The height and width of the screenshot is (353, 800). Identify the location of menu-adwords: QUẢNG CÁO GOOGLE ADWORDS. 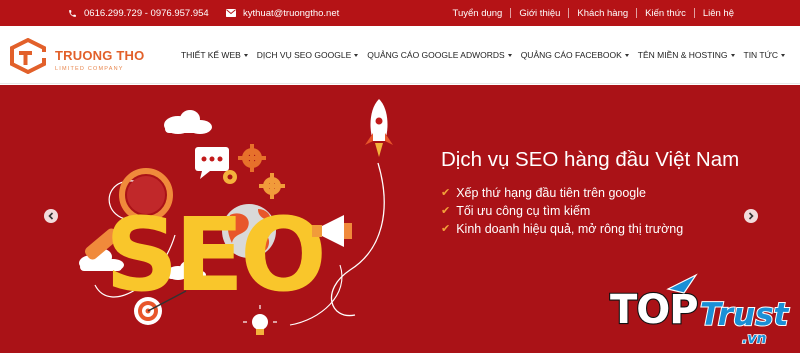
(439, 55).